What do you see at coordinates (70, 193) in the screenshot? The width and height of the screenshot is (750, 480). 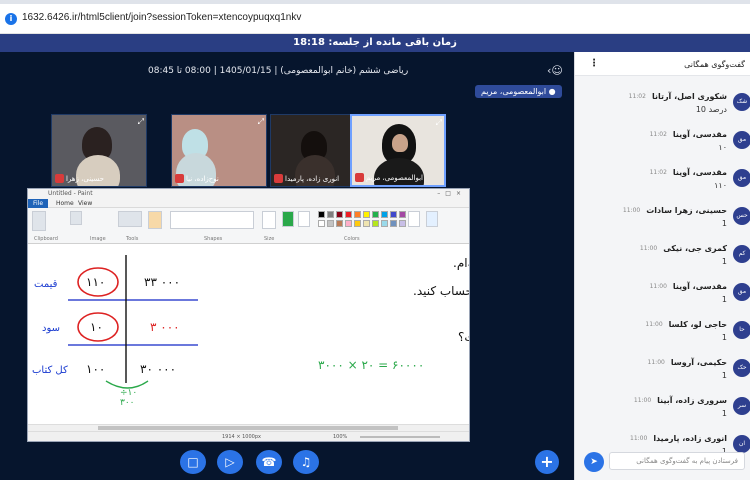 I see `paint-window-title: Untitled - Paint` at bounding box center [70, 193].